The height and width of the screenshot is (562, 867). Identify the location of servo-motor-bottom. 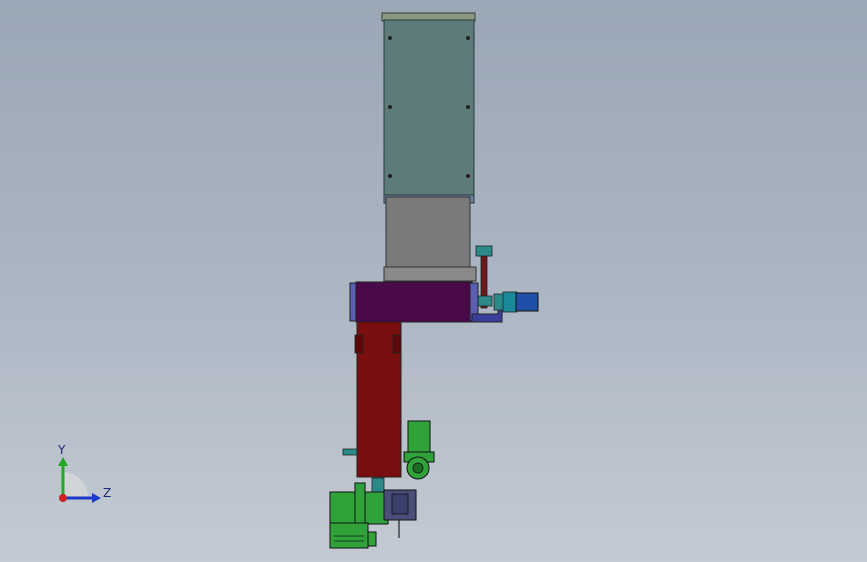
(400, 513).